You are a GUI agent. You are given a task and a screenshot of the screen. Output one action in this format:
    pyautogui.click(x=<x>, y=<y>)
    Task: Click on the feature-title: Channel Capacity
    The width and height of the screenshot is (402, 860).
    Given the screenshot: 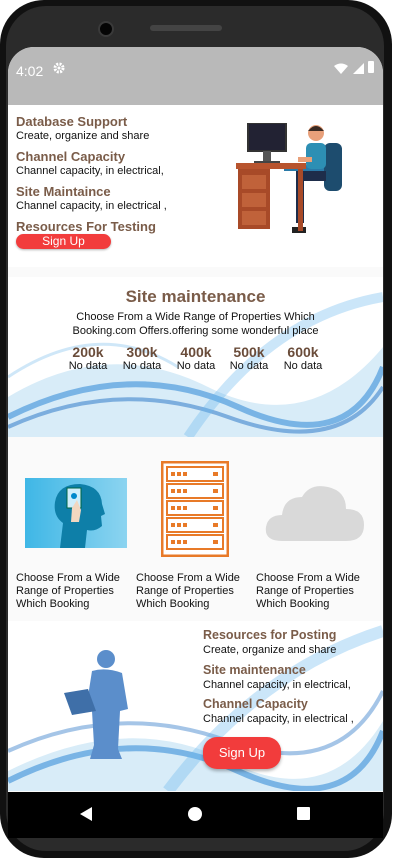 What is the action you would take?
    pyautogui.click(x=71, y=156)
    